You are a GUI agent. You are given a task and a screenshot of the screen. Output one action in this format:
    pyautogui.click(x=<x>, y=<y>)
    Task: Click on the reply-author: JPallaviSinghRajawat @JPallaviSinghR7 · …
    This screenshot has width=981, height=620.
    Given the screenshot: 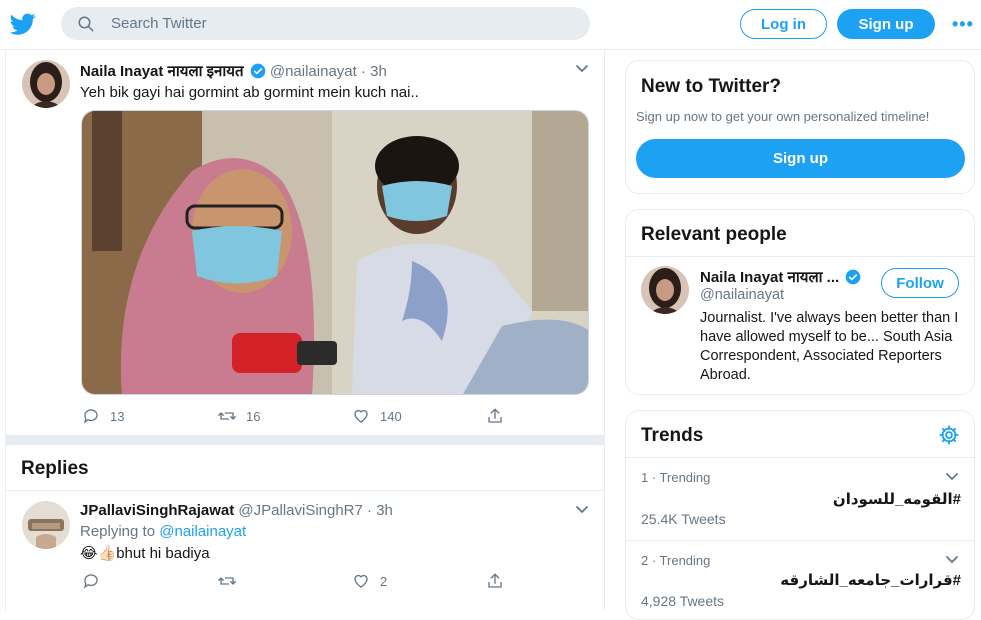 What is the action you would take?
    pyautogui.click(x=236, y=510)
    